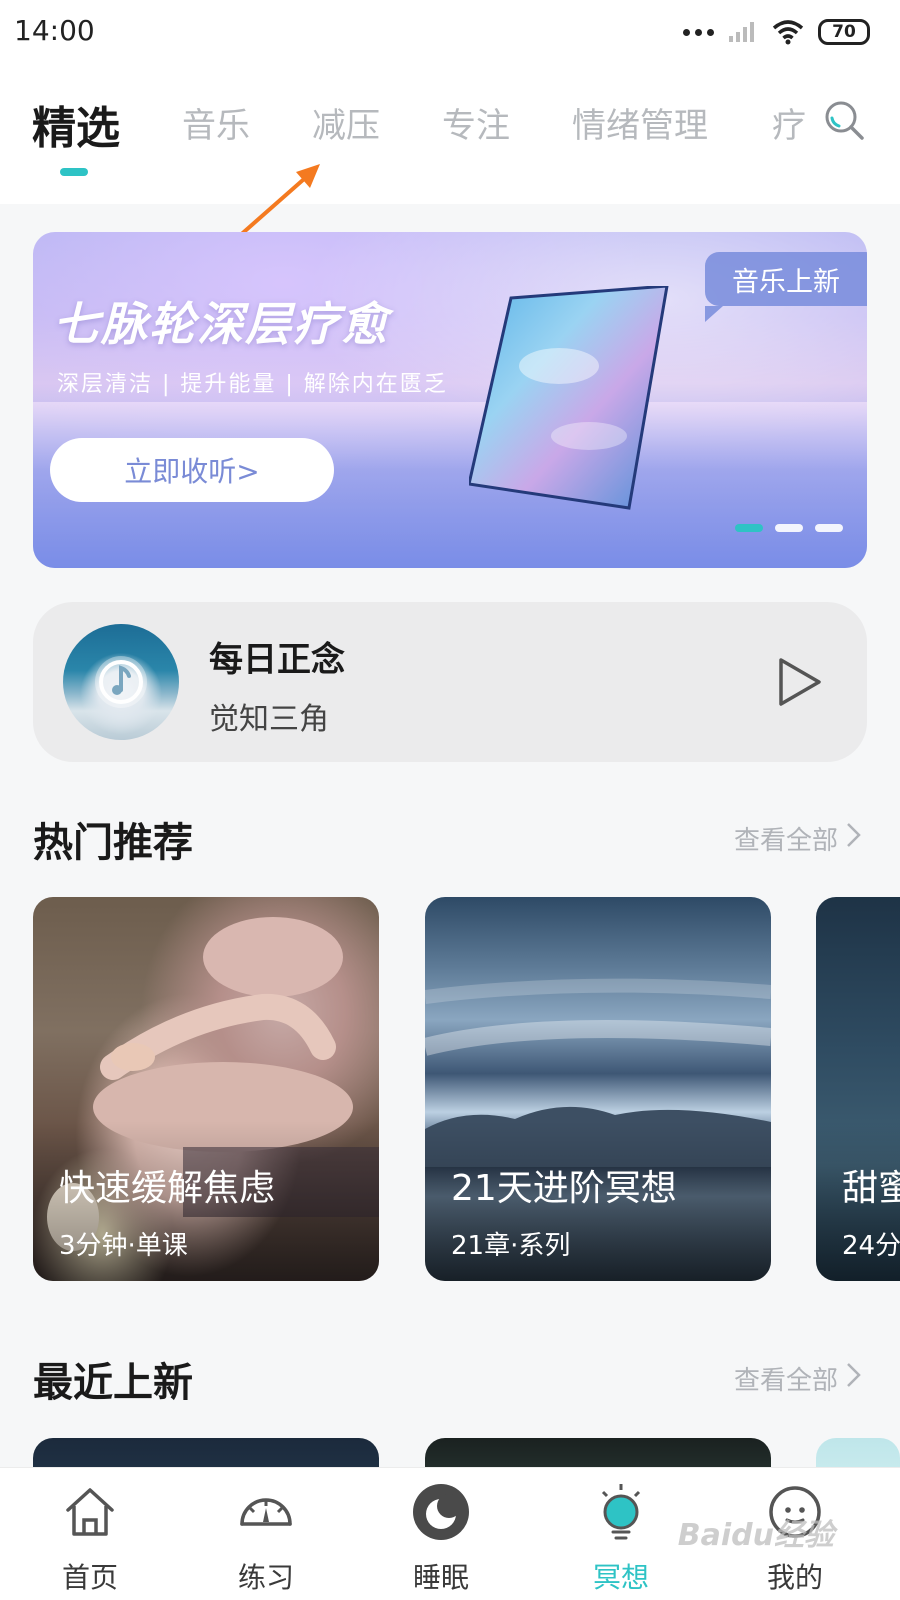 Image resolution: width=900 pixels, height=1600 pixels. Describe the element at coordinates (794, 1577) in the screenshot. I see `nav-label: 我的` at that location.